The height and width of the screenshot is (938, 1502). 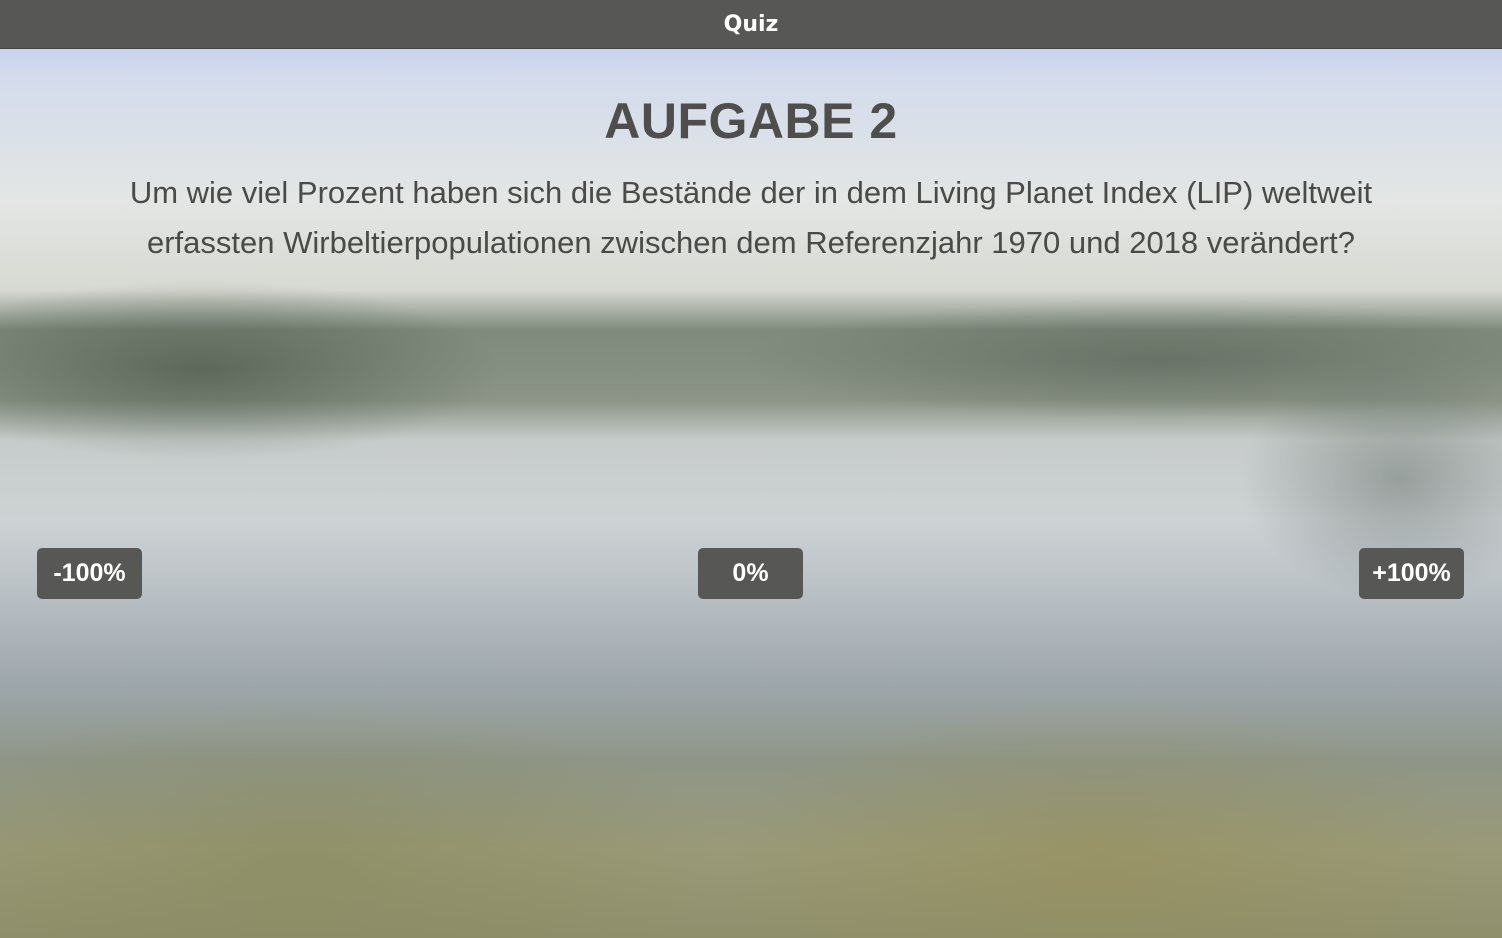 I want to click on scale-min-button: -100%, so click(x=89, y=573).